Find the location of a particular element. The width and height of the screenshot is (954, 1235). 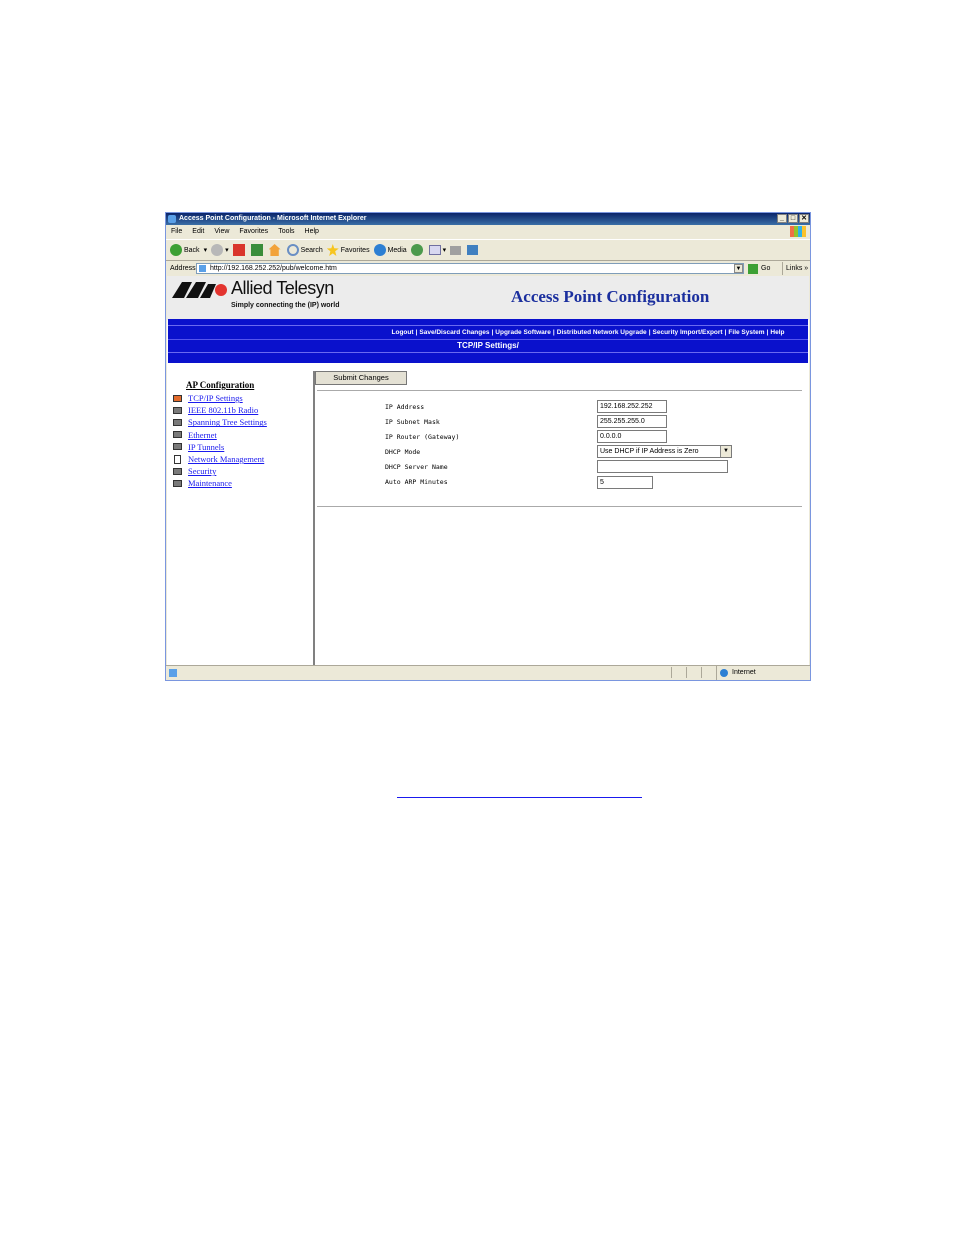

menu-file: File is located at coordinates (176, 231).